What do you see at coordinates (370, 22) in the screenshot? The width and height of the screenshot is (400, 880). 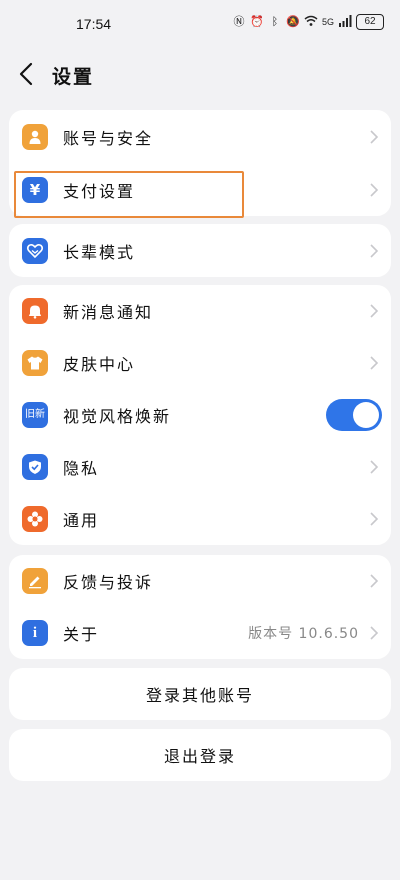 I see `battery-indicator: 62` at bounding box center [370, 22].